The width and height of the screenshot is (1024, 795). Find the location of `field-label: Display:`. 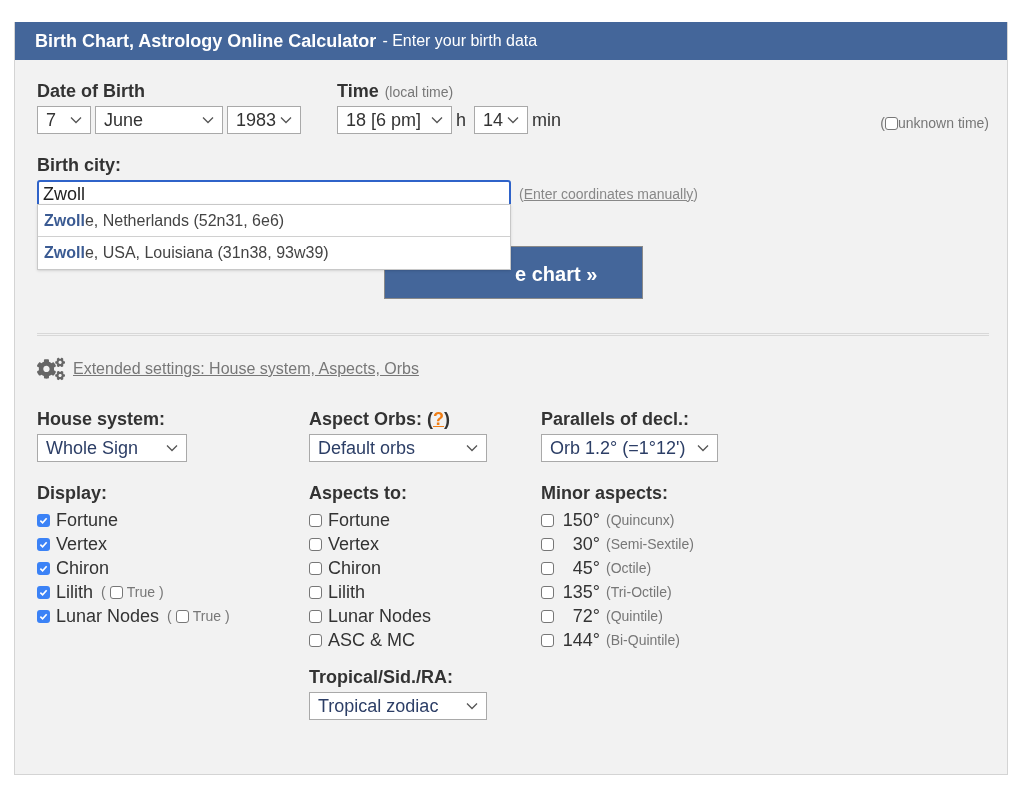

field-label: Display: is located at coordinates (73, 493).